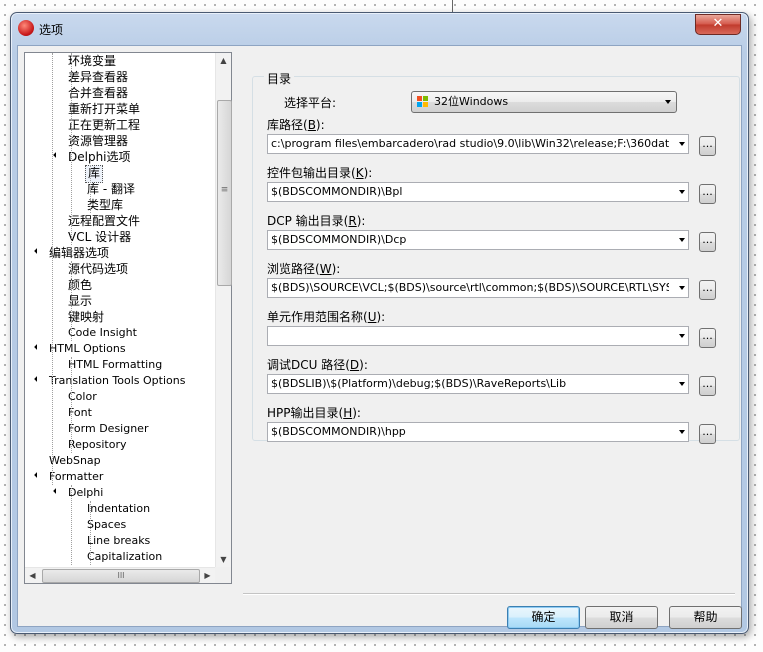 This screenshot has height=652, width=763. Describe the element at coordinates (104, 109) in the screenshot. I see `tree-item: 重新打开菜单` at that location.